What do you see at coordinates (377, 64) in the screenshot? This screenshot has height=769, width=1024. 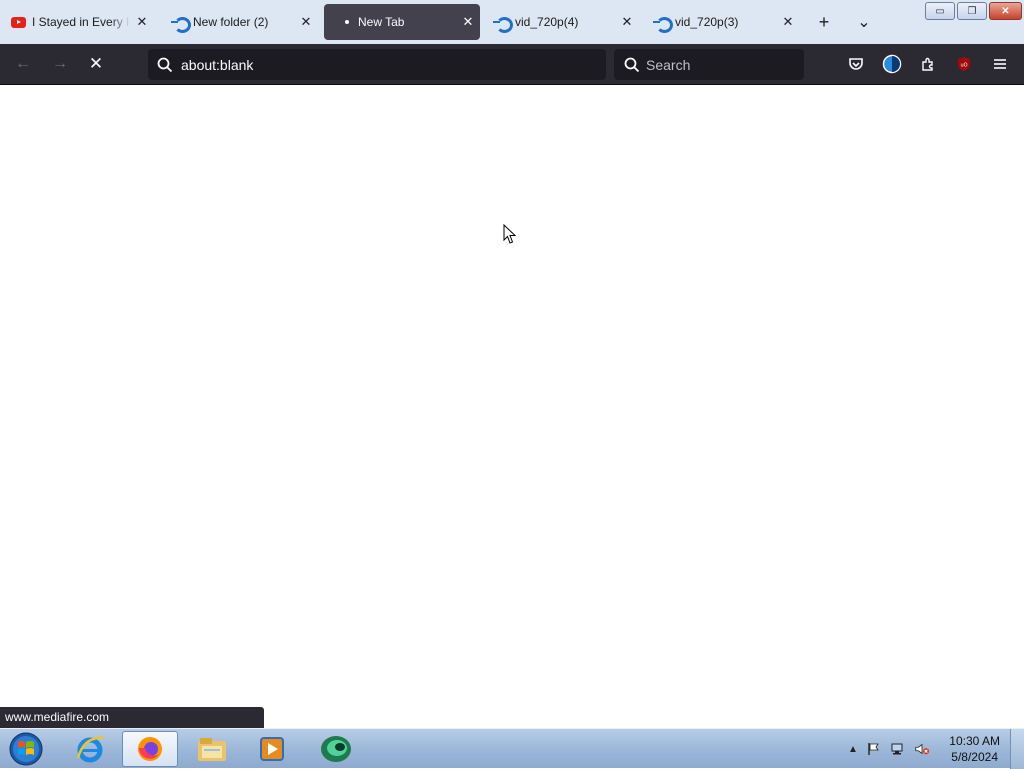 I see `url-bar: about:blank` at bounding box center [377, 64].